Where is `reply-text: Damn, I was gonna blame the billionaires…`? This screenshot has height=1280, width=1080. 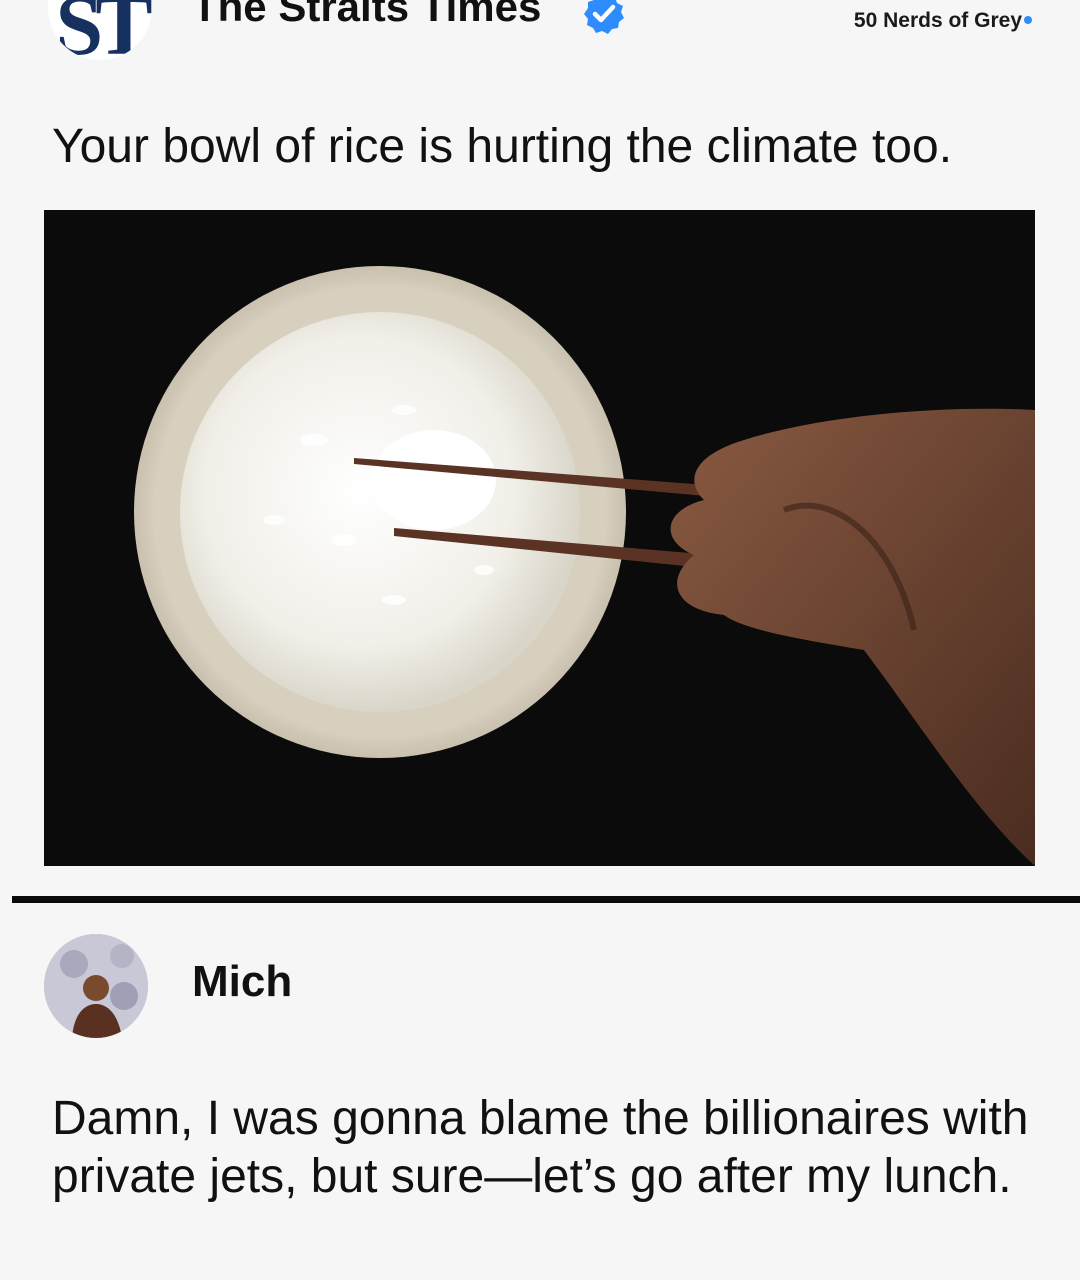
reply-text: Damn, I was gonna blame the billionaires… is located at coordinates (540, 1147).